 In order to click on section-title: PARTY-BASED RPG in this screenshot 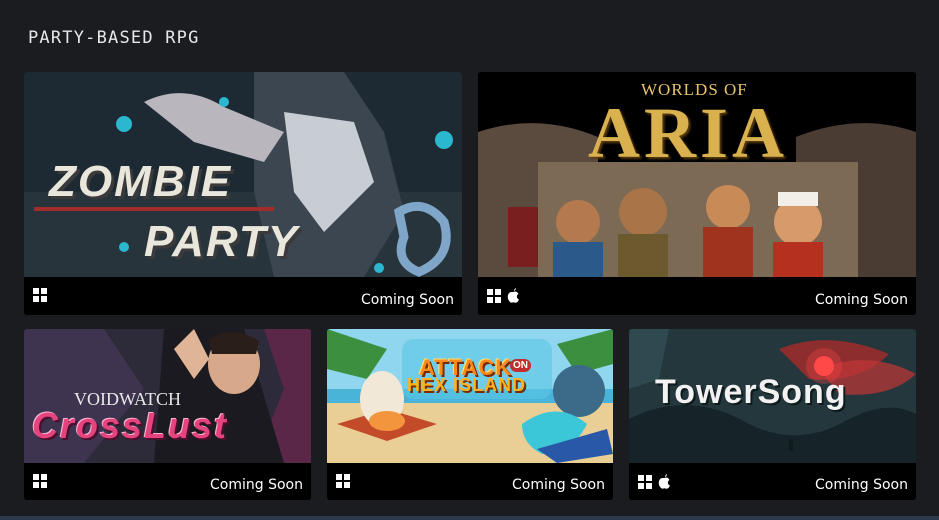, I will do `click(114, 38)`.